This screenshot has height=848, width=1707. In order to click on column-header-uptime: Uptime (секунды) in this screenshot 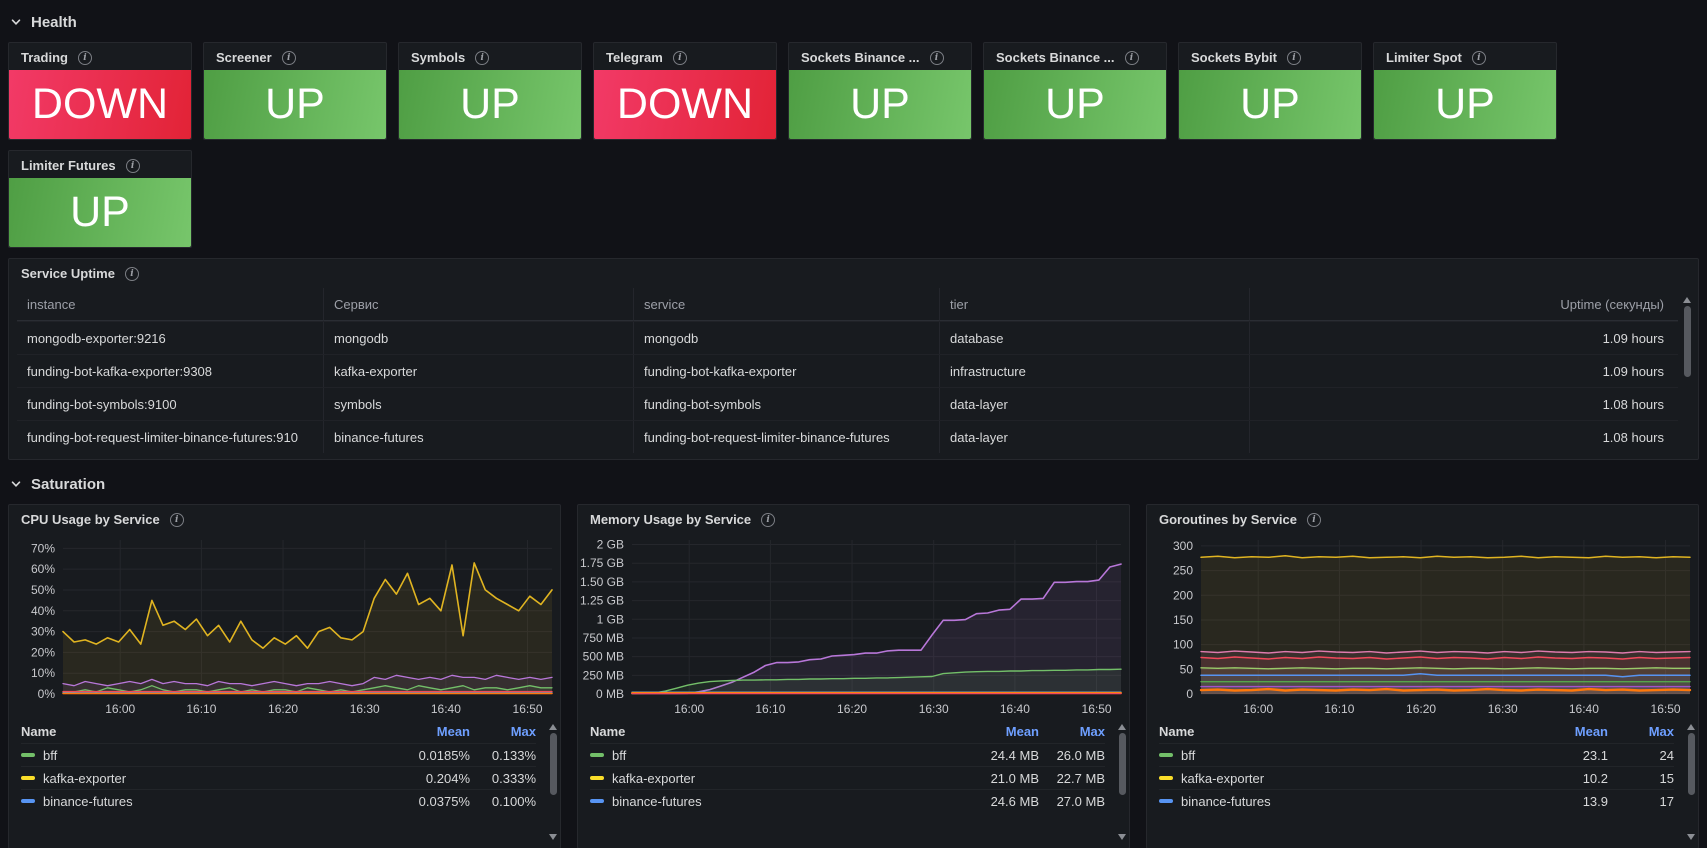, I will do `click(1463, 304)`.